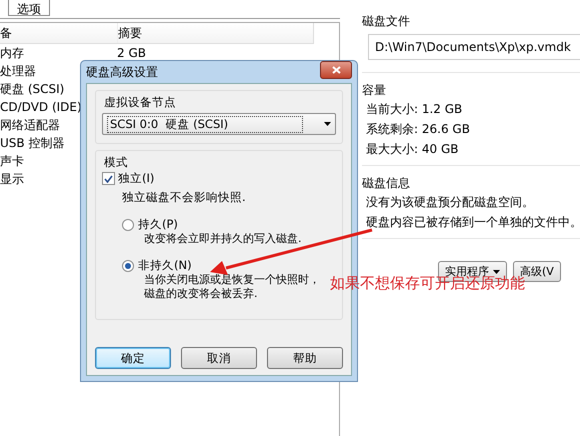 Image resolution: width=580 pixels, height=436 pixels. Describe the element at coordinates (374, 90) in the screenshot. I see `group-title: 容量` at that location.